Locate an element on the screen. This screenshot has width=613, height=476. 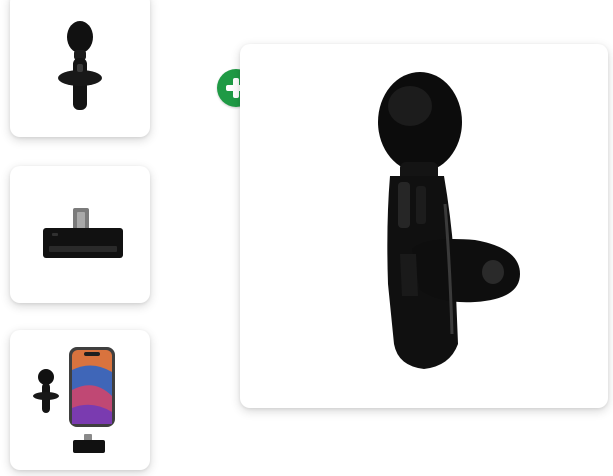
thumbnail-phone-set is located at coordinates (80, 400).